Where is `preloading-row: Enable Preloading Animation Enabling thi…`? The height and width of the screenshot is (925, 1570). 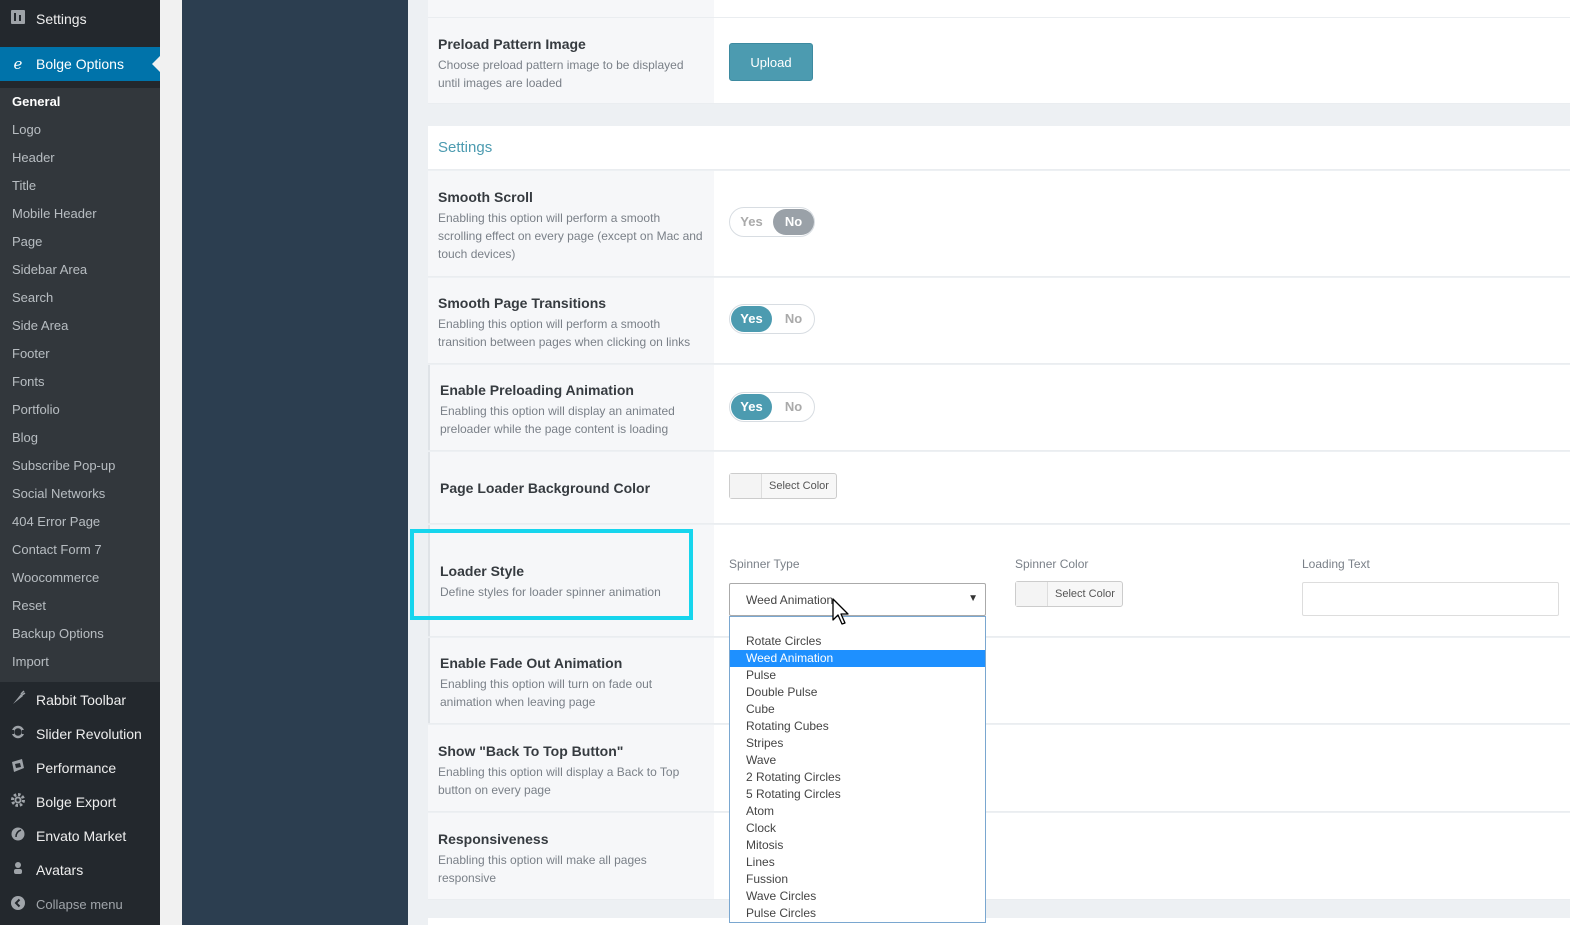 preloading-row: Enable Preloading Animation Enabling thi… is located at coordinates (999, 408).